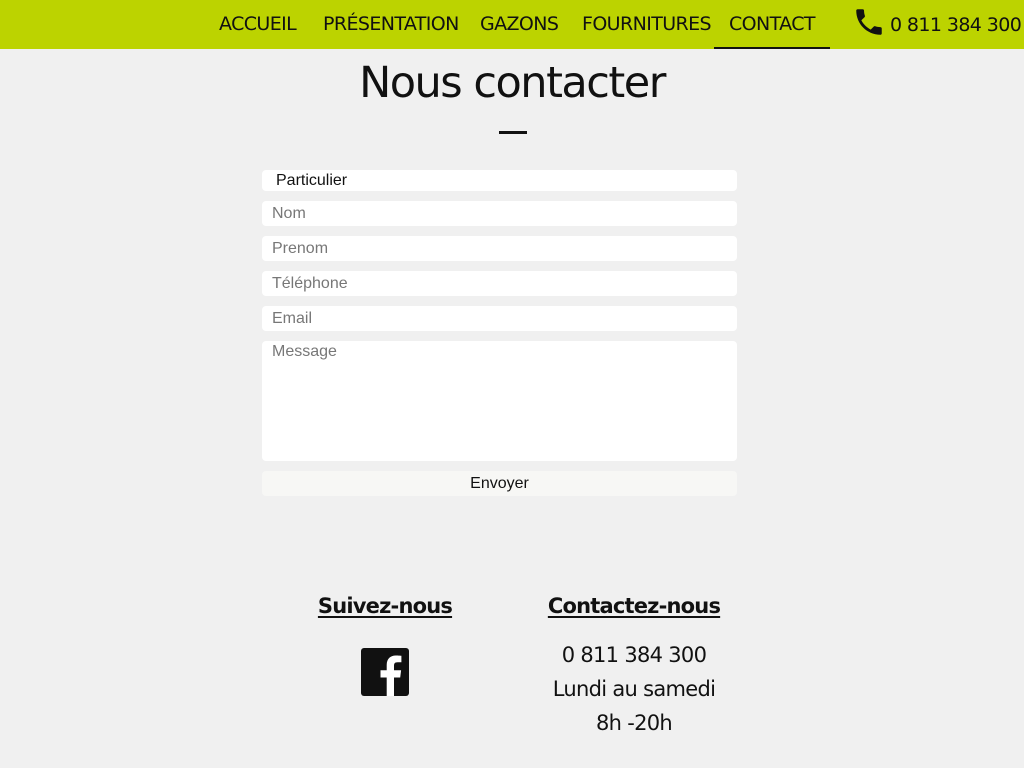  I want to click on footer-days: Lundi au samedi, so click(634, 689).